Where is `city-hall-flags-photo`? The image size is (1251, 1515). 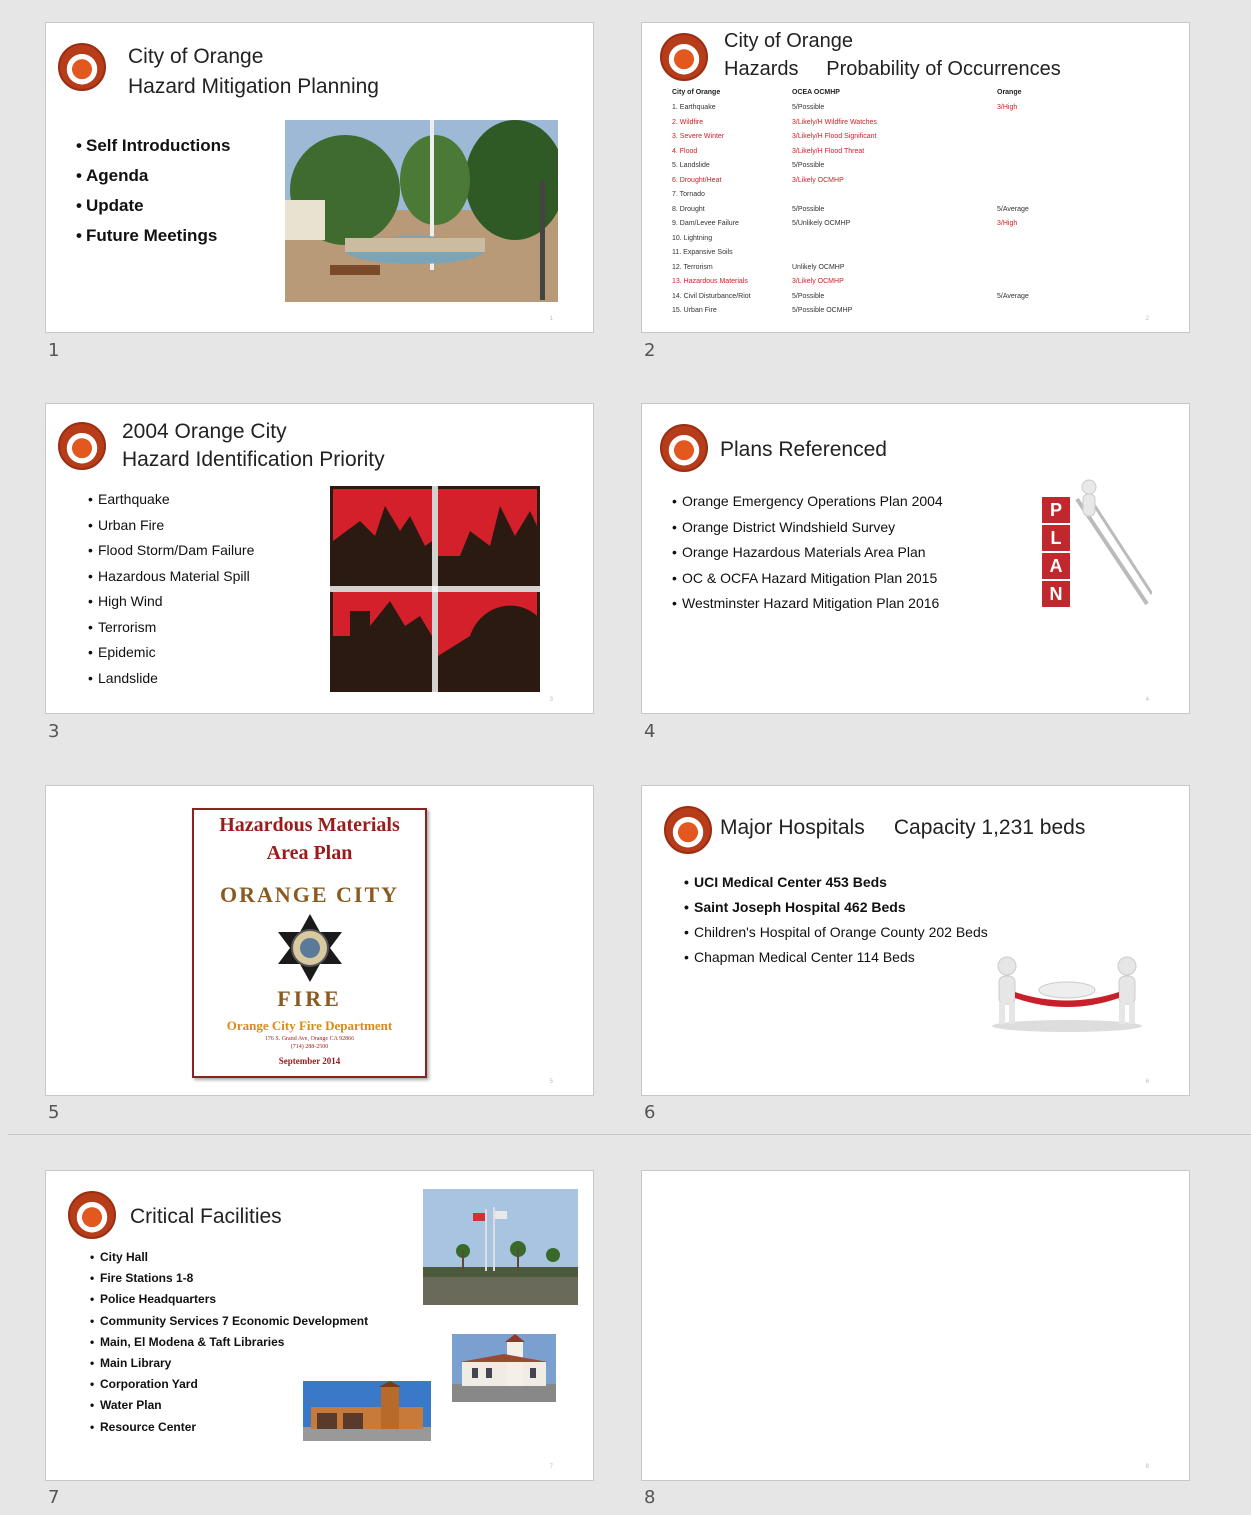 city-hall-flags-photo is located at coordinates (500, 1247).